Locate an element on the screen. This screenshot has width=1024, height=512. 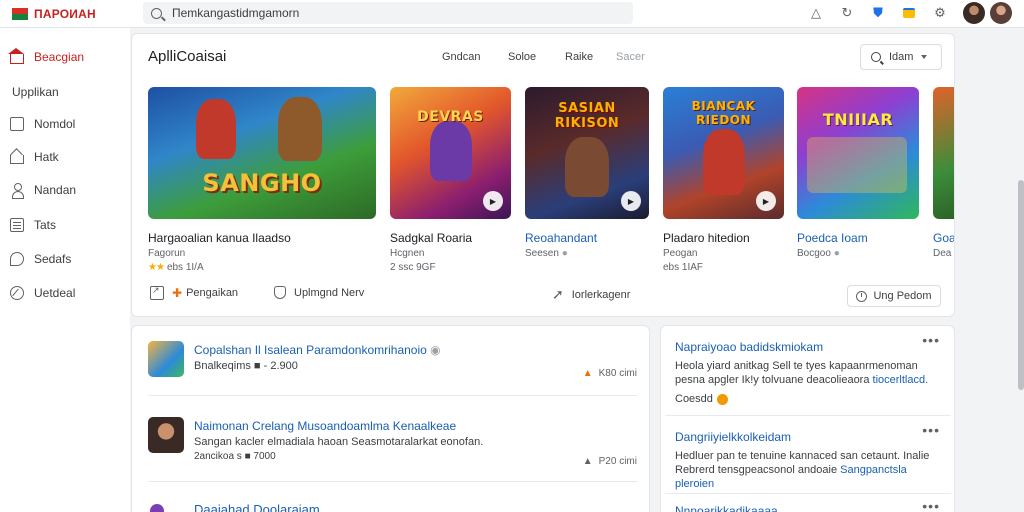
game-thumbnail: SANGHO is located at coordinates (262, 153).